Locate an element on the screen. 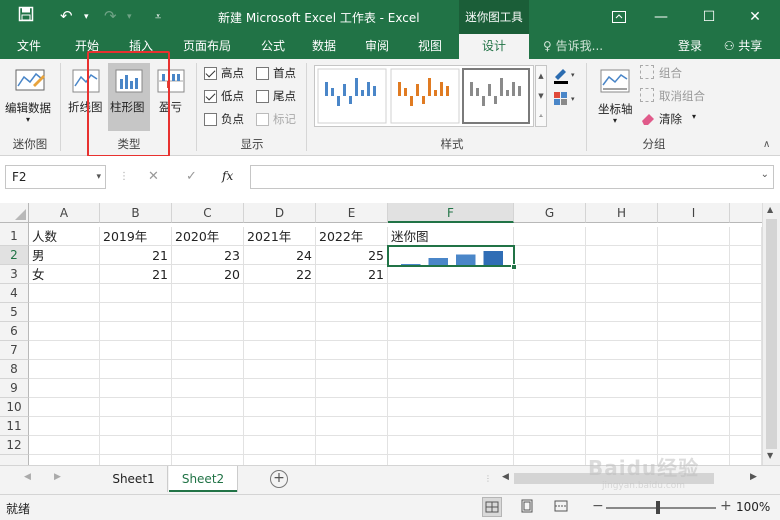  column-header-d: D is located at coordinates (280, 213).